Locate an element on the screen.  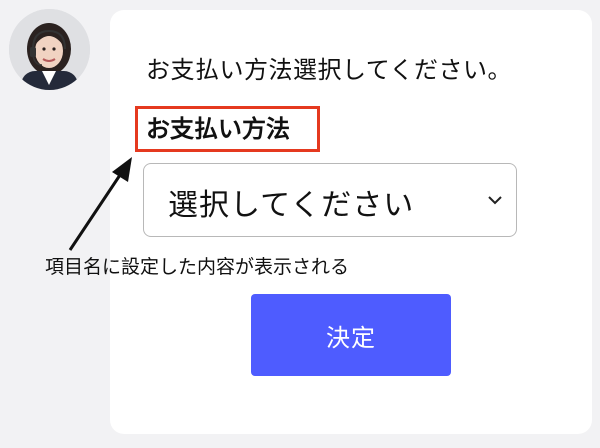
payment-method-select: 選択してください is located at coordinates (330, 200).